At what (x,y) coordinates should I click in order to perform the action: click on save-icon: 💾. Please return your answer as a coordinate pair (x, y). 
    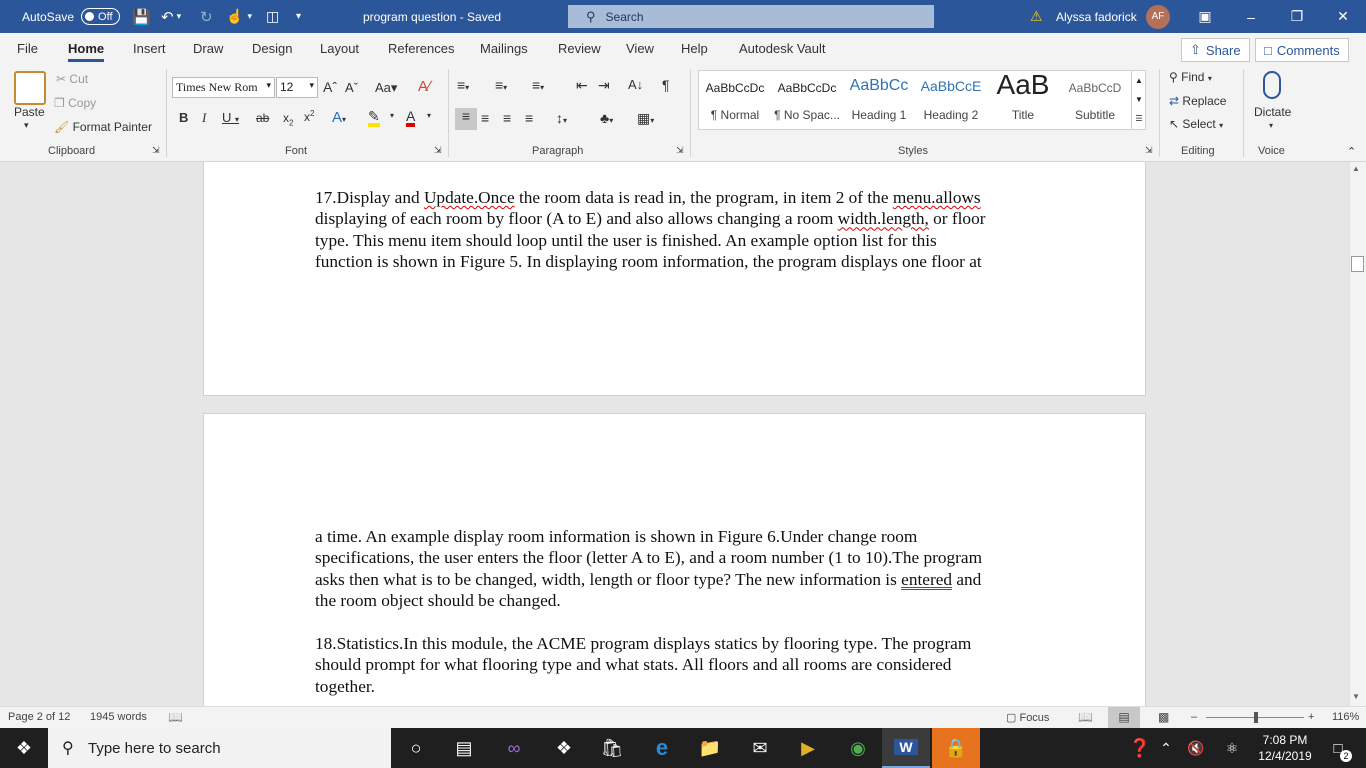
    Looking at the image, I should click on (141, 16).